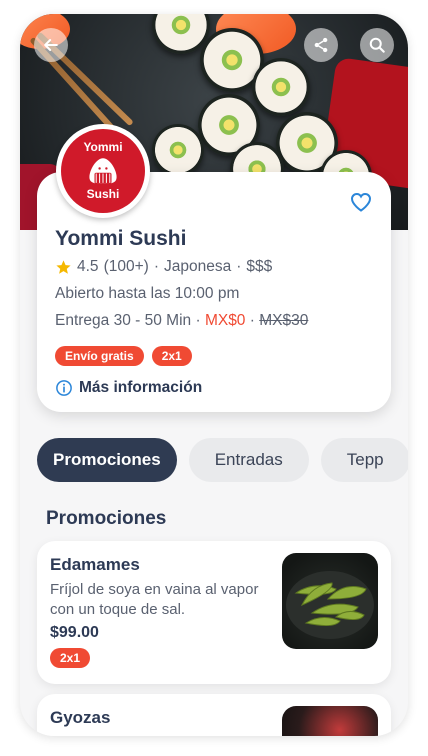  What do you see at coordinates (284, 320) in the screenshot?
I see `delivery-fee-old: MX$30` at bounding box center [284, 320].